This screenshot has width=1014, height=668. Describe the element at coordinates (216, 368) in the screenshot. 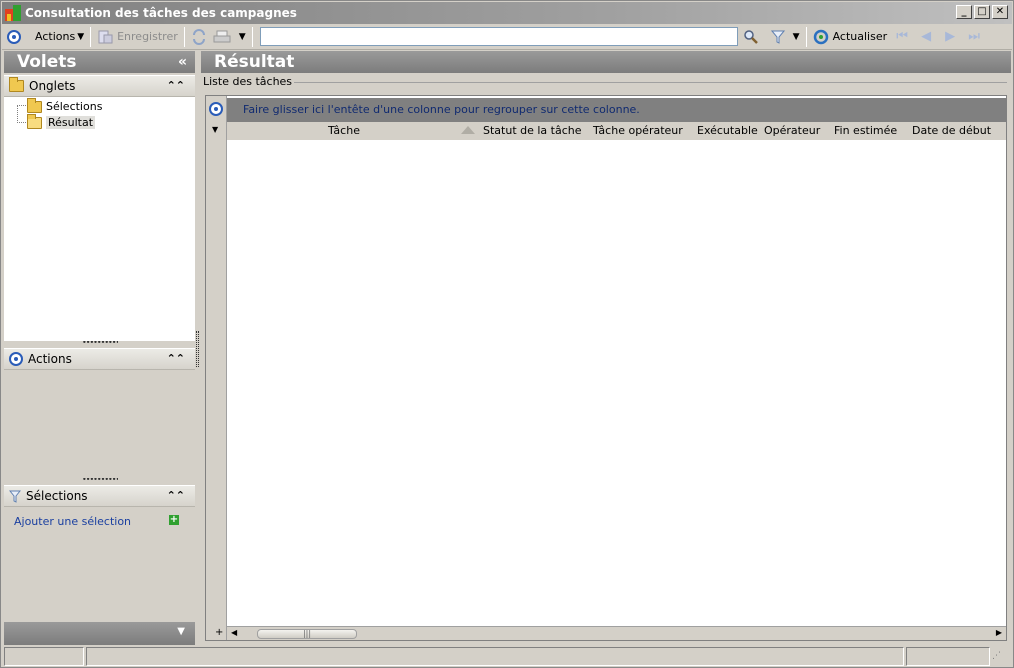

I see `grid-row-selector-column: ▼` at that location.